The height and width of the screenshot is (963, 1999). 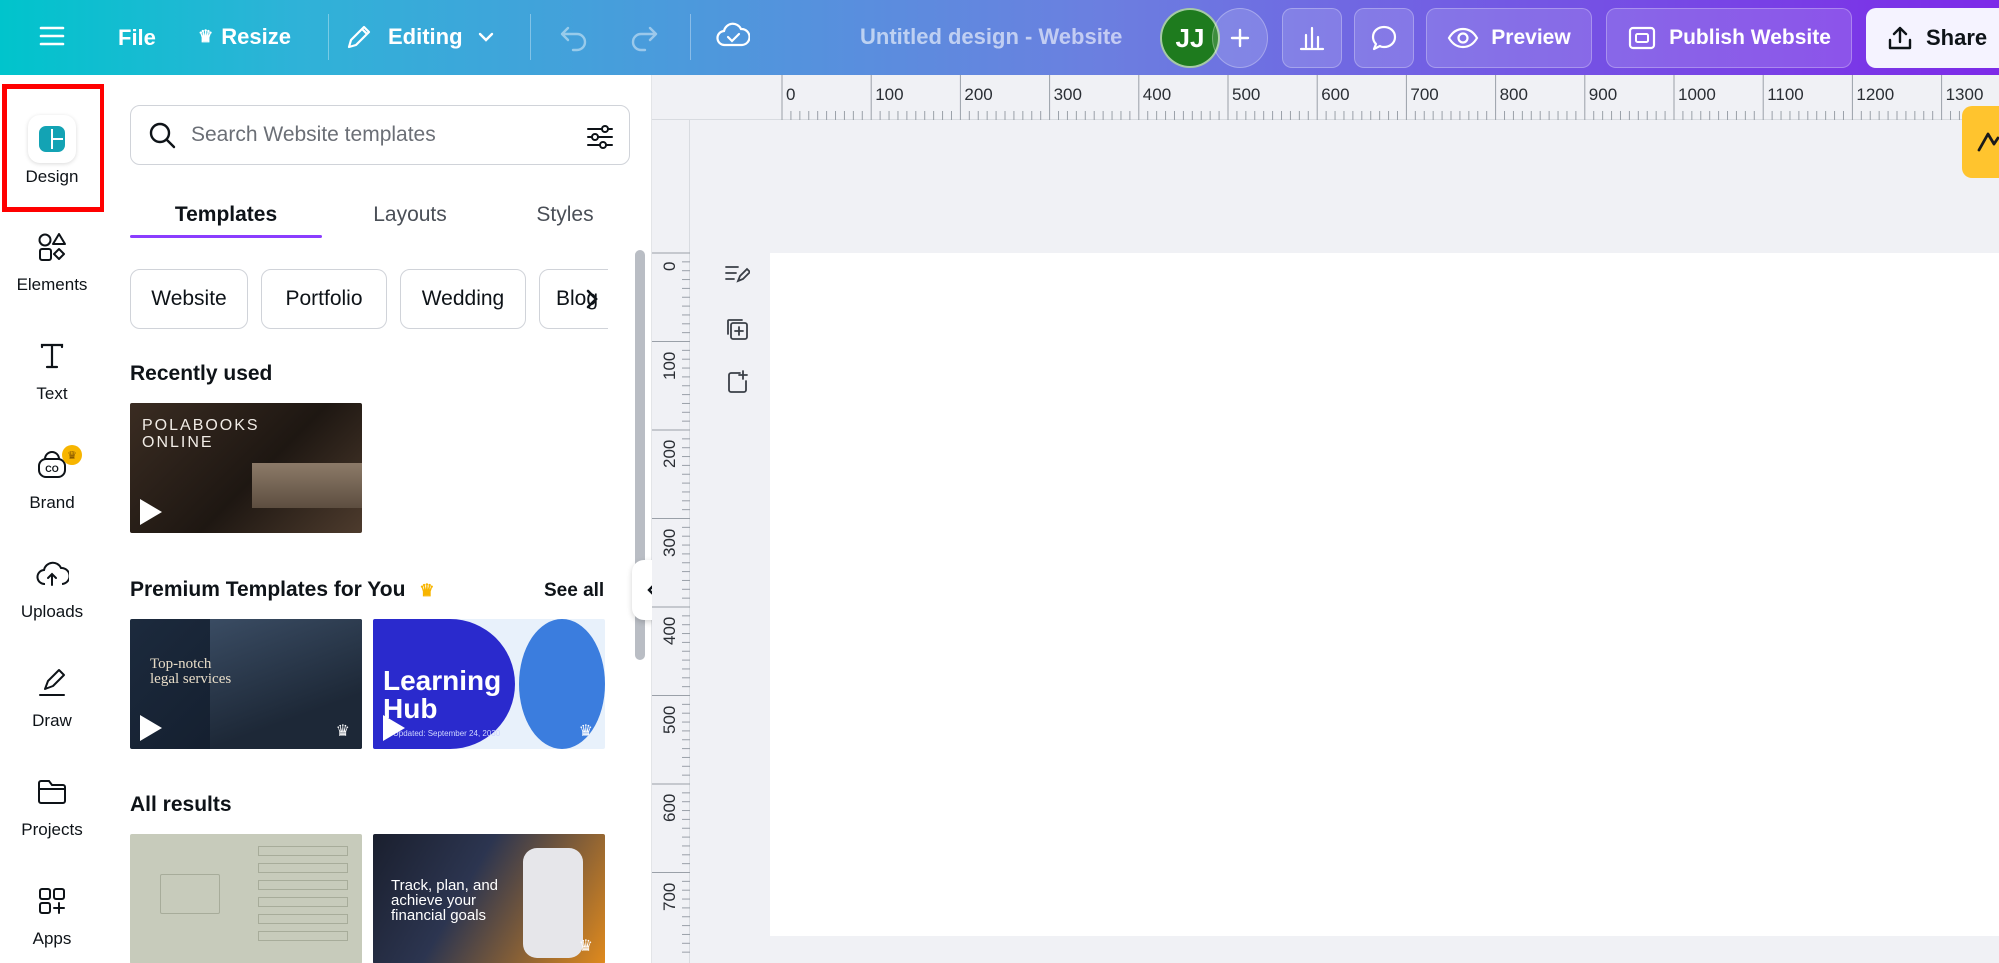 What do you see at coordinates (1157, 94) in the screenshot?
I see `ruler-label: 400` at bounding box center [1157, 94].